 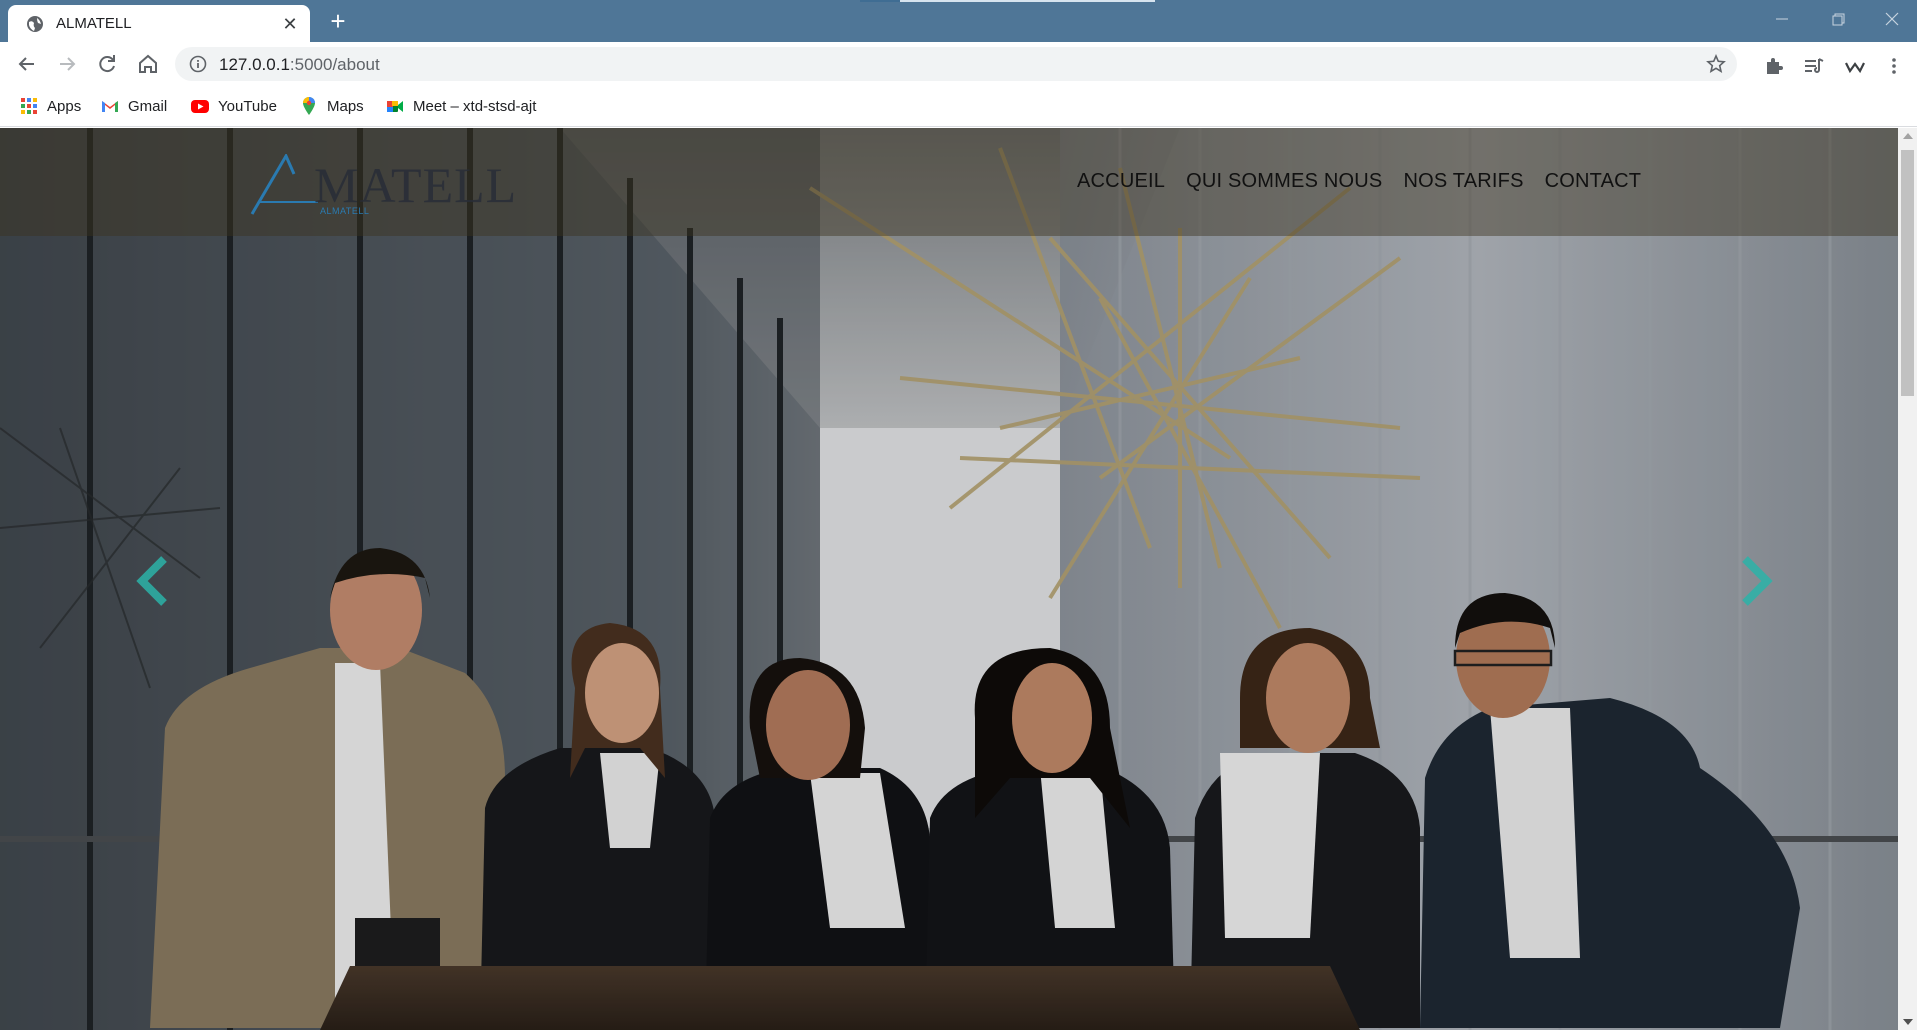 What do you see at coordinates (958, 21) in the screenshot?
I see `tab-strip: ALMATELL ✕ +` at bounding box center [958, 21].